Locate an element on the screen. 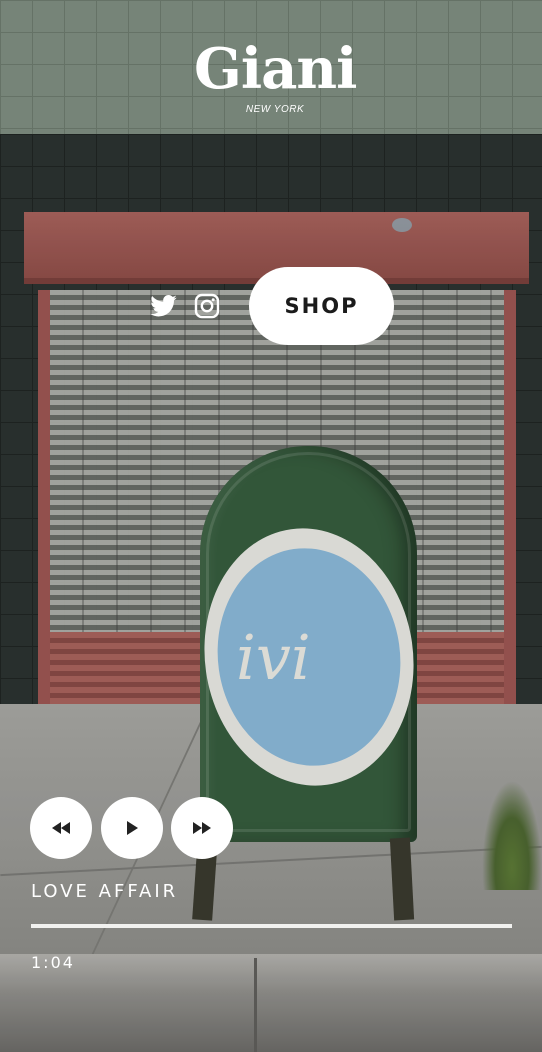  twitter-icon is located at coordinates (163, 306).